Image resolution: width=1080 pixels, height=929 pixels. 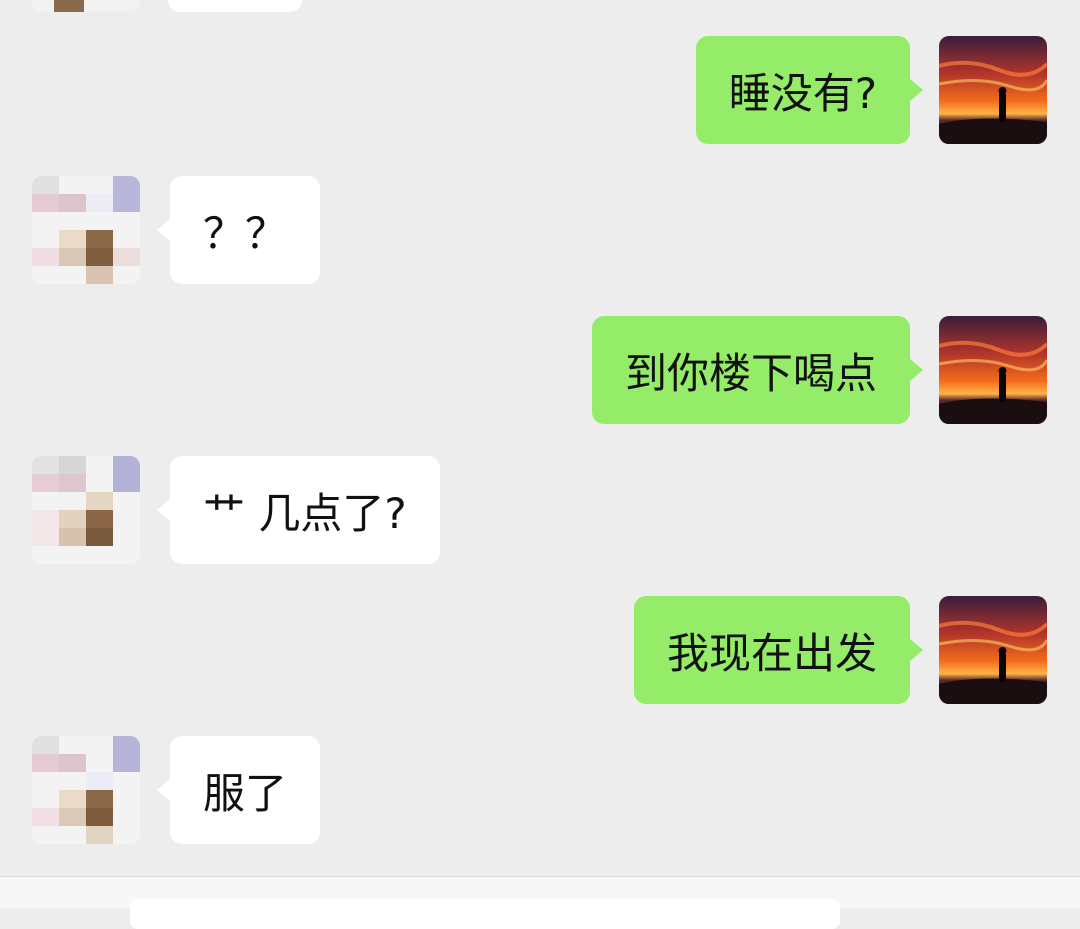 What do you see at coordinates (245, 793) in the screenshot?
I see `message-text: 服了` at bounding box center [245, 793].